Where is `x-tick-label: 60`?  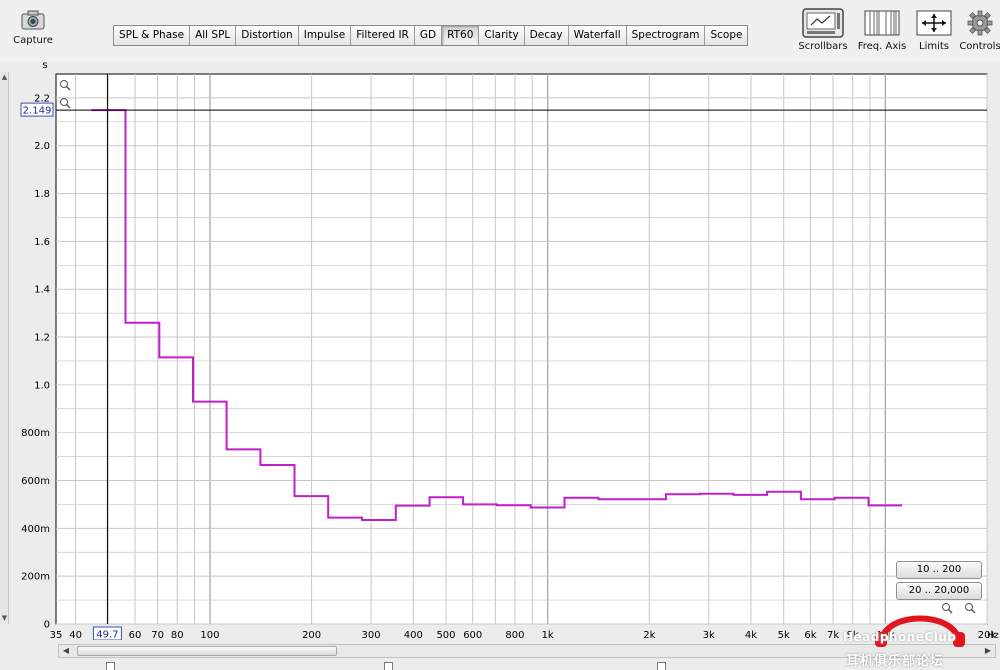 x-tick-label: 60 is located at coordinates (135, 635).